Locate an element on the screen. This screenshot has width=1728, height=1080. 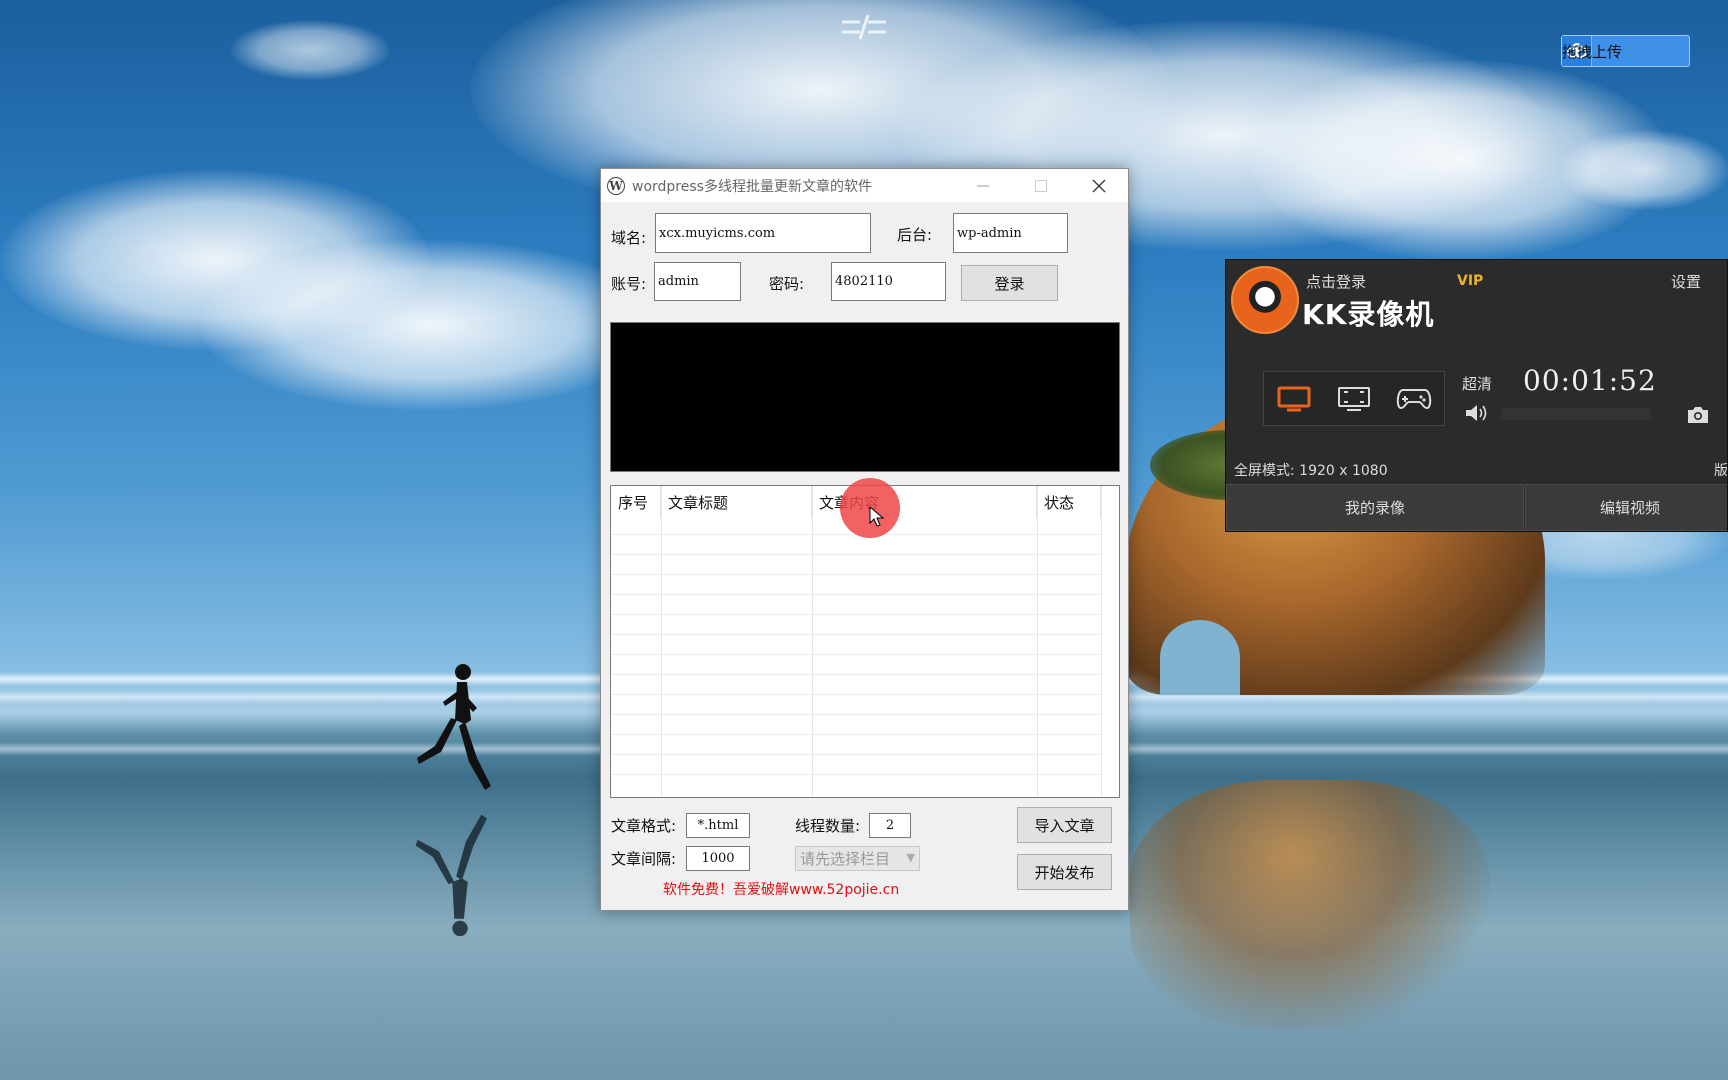
region-mode-icon is located at coordinates (1354, 399).